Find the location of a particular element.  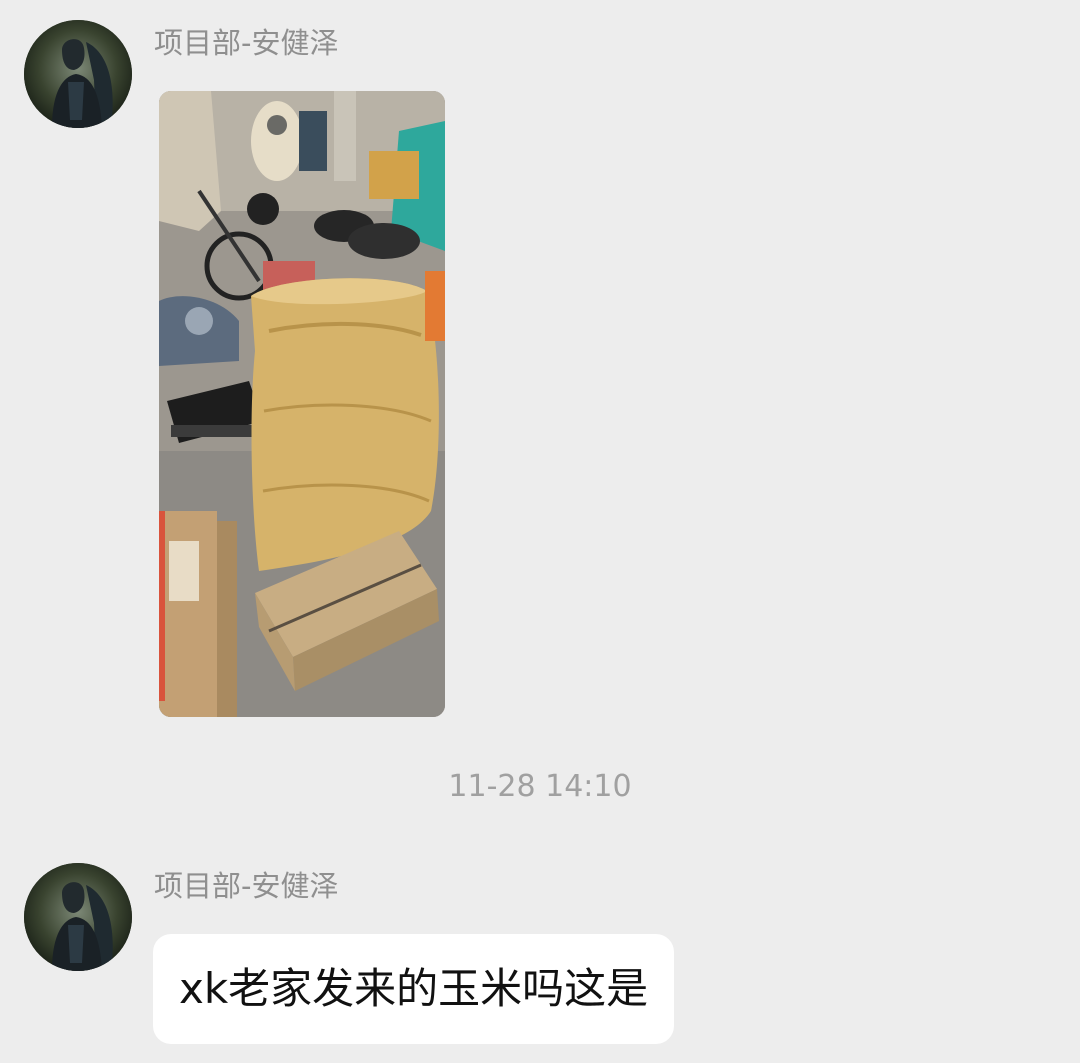

message-timestamp: 11-28 14:10 is located at coordinates (540, 786).